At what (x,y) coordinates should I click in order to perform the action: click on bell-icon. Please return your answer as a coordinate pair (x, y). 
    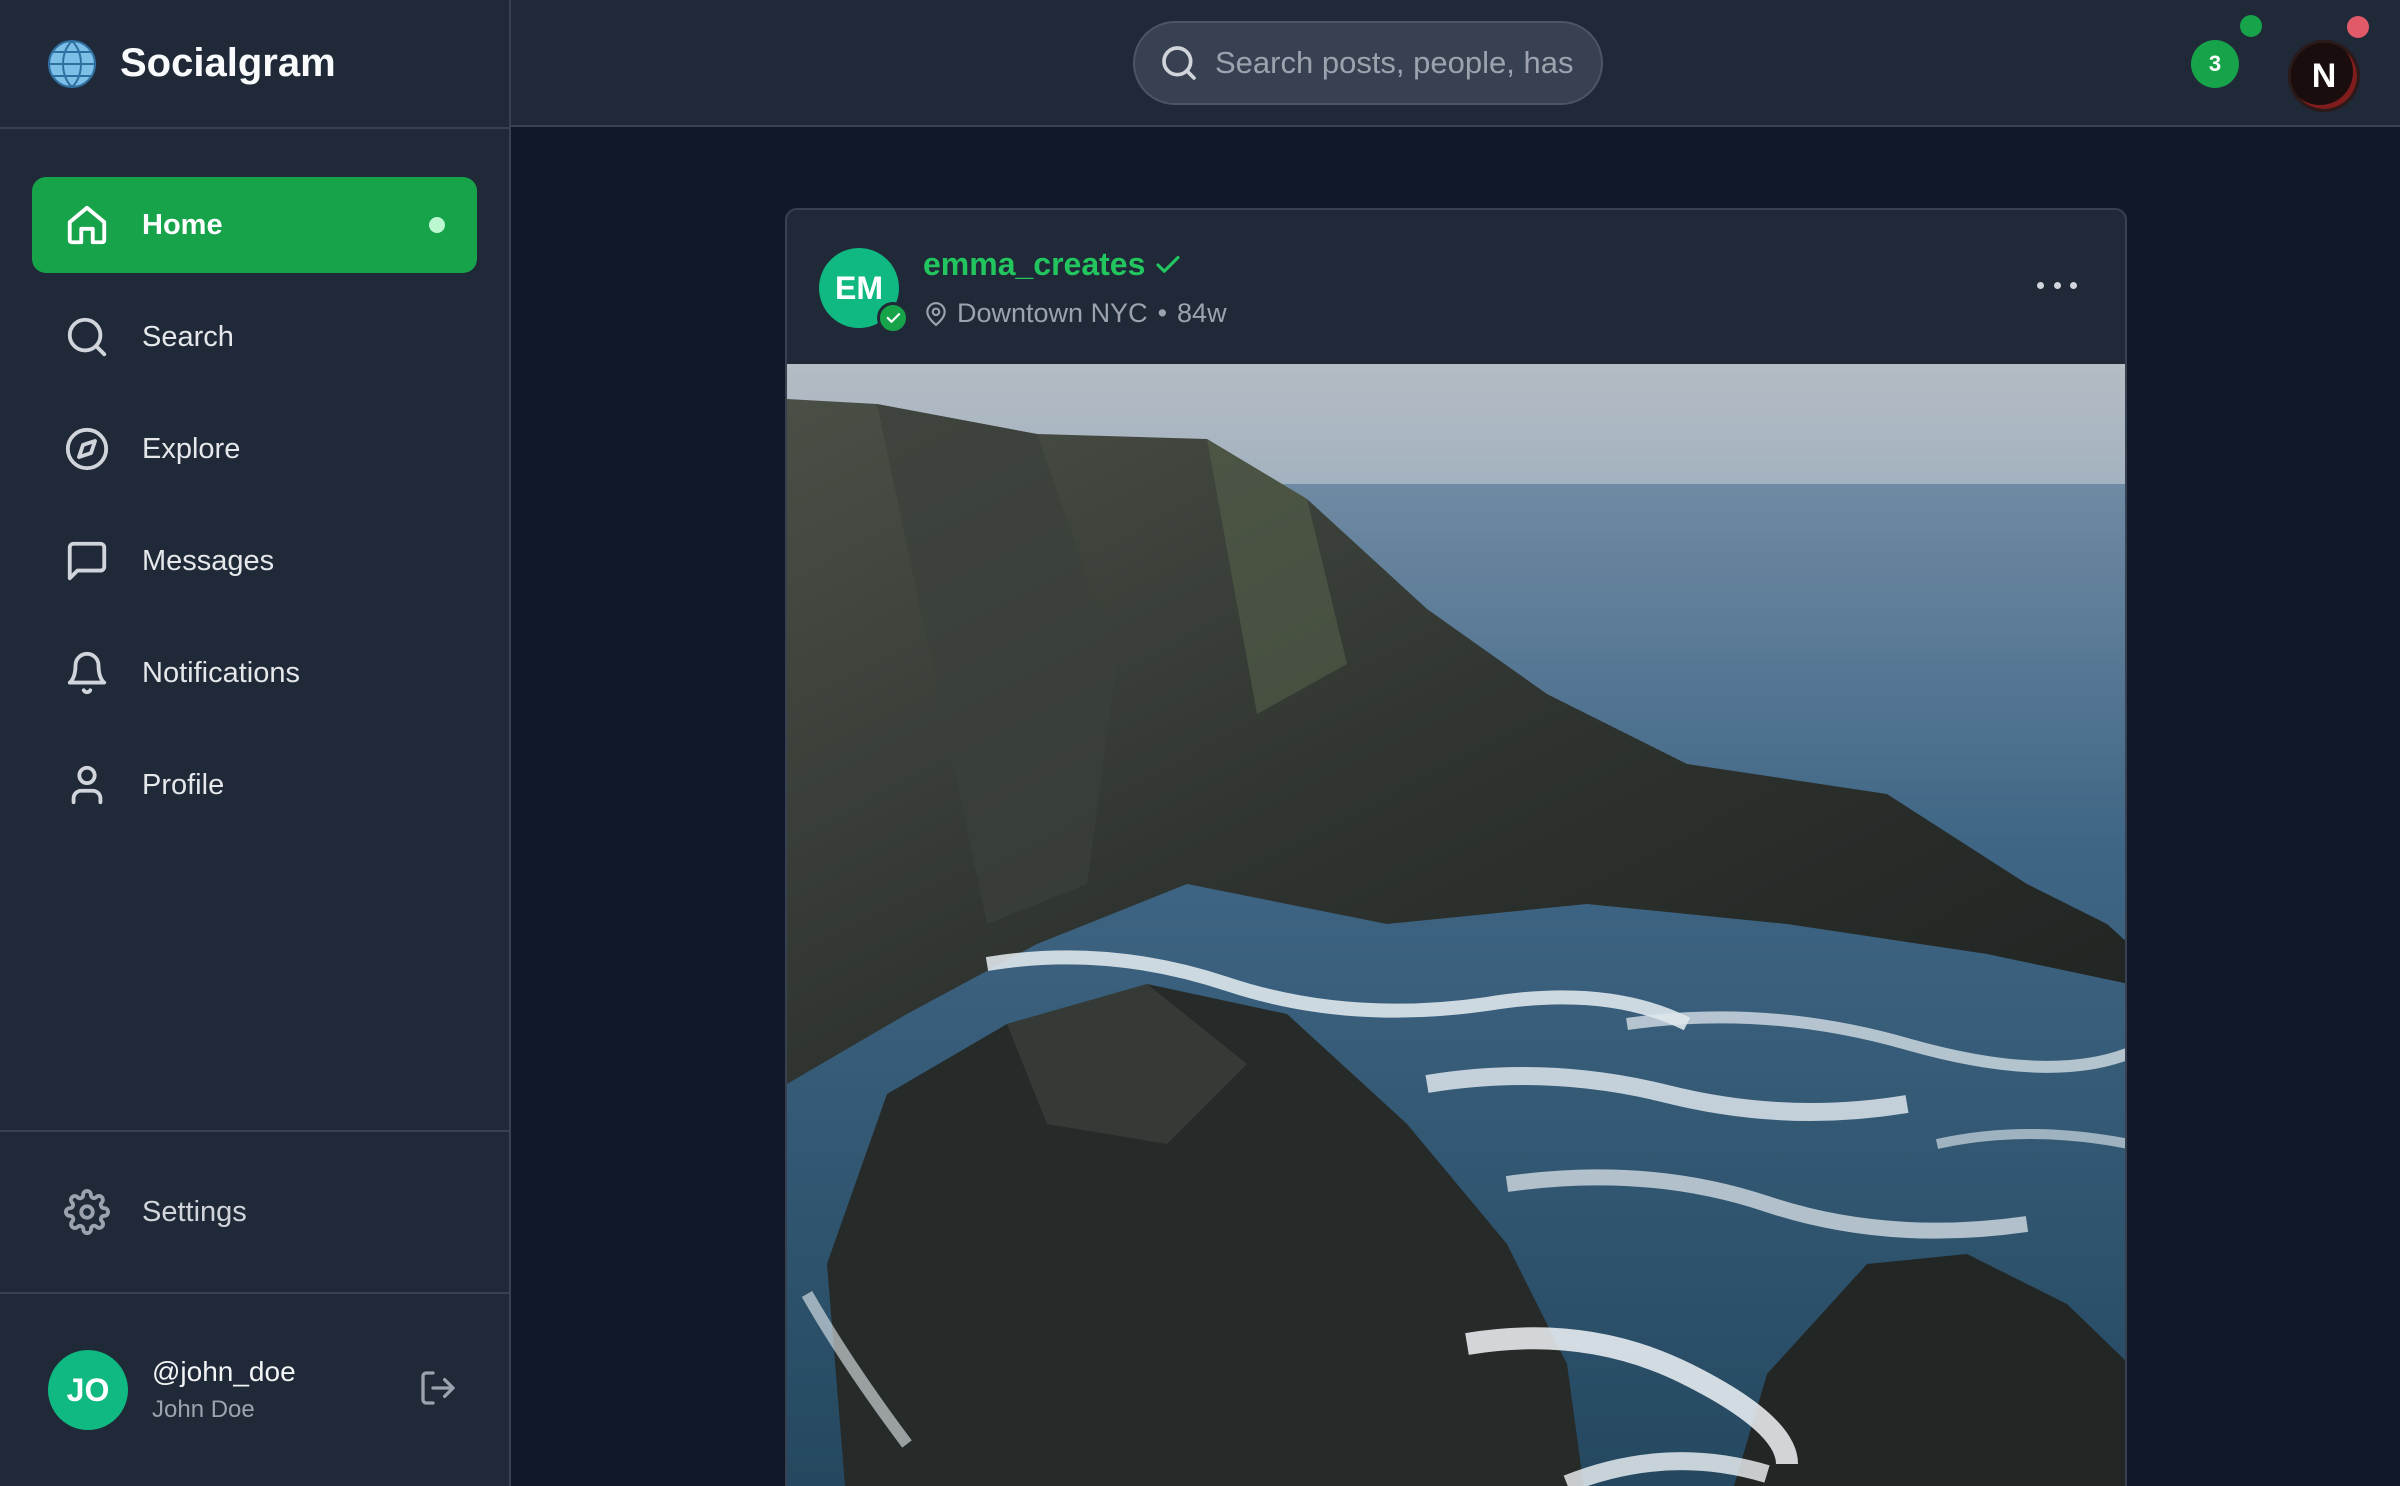
    Looking at the image, I should click on (87, 673).